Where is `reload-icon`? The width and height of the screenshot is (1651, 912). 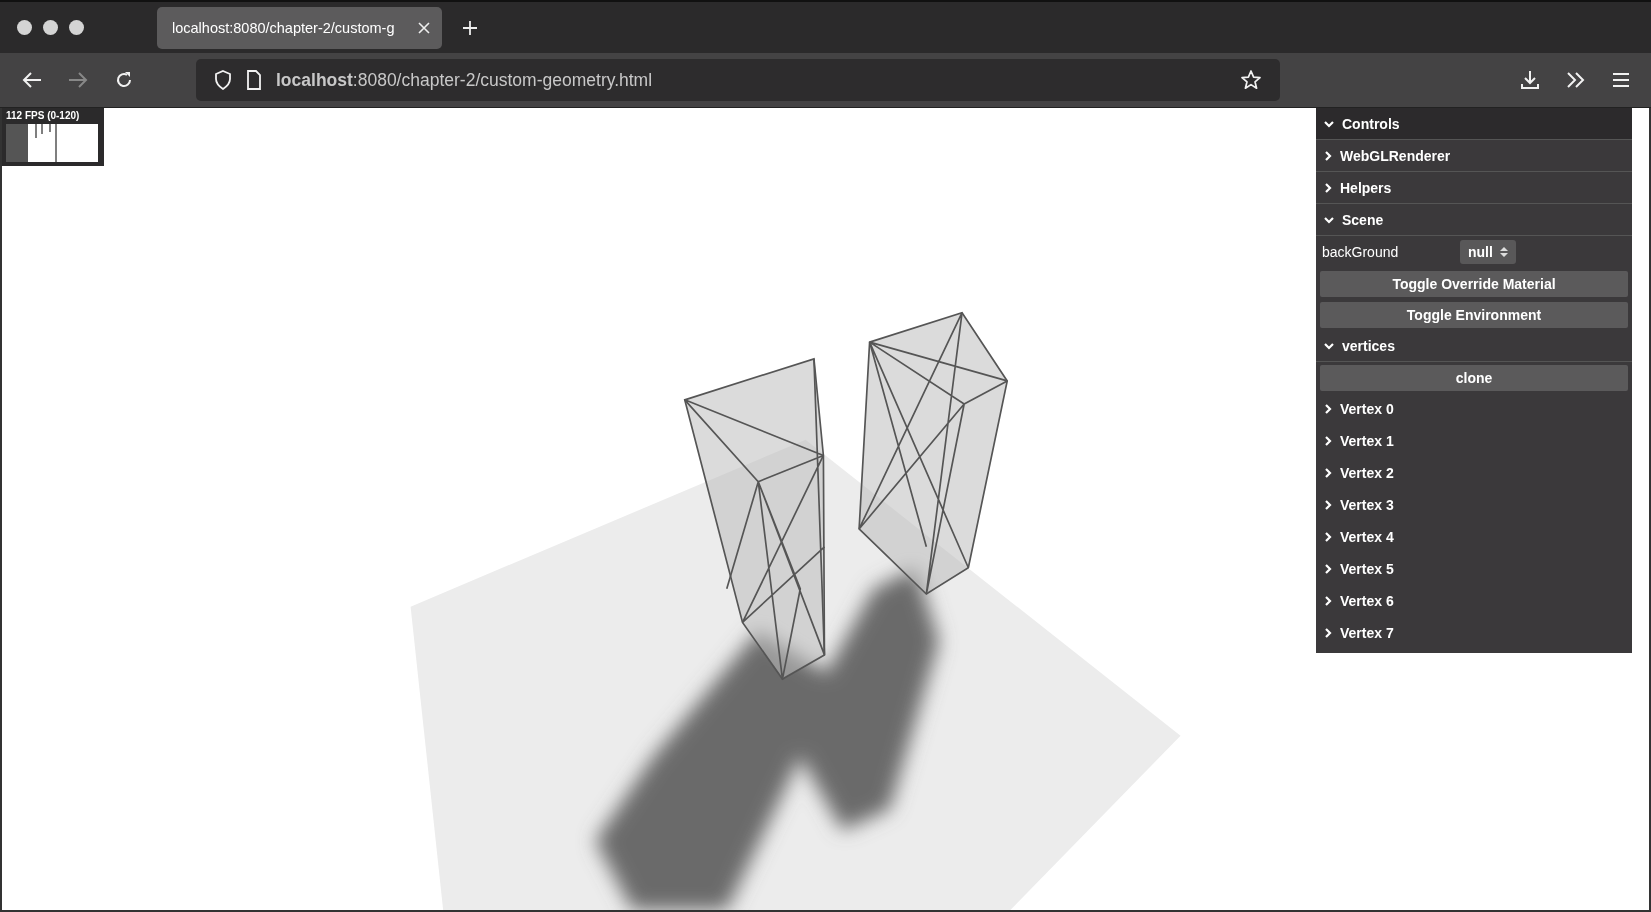 reload-icon is located at coordinates (124, 80).